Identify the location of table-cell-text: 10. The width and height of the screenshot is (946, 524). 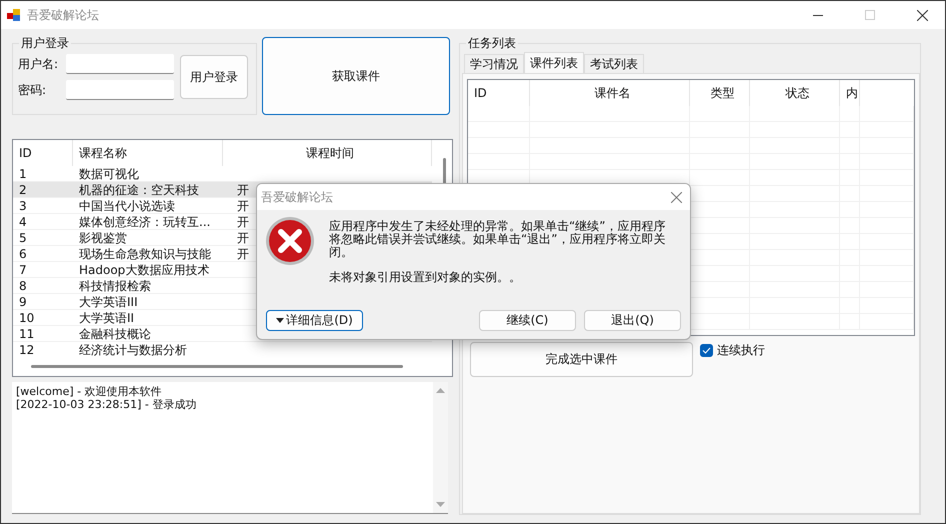
(27, 318).